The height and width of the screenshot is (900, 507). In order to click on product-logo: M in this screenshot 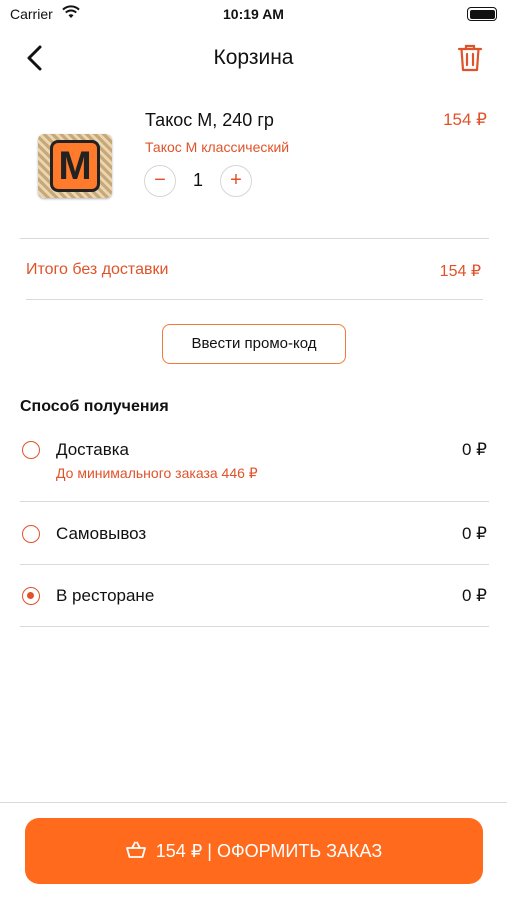, I will do `click(75, 166)`.